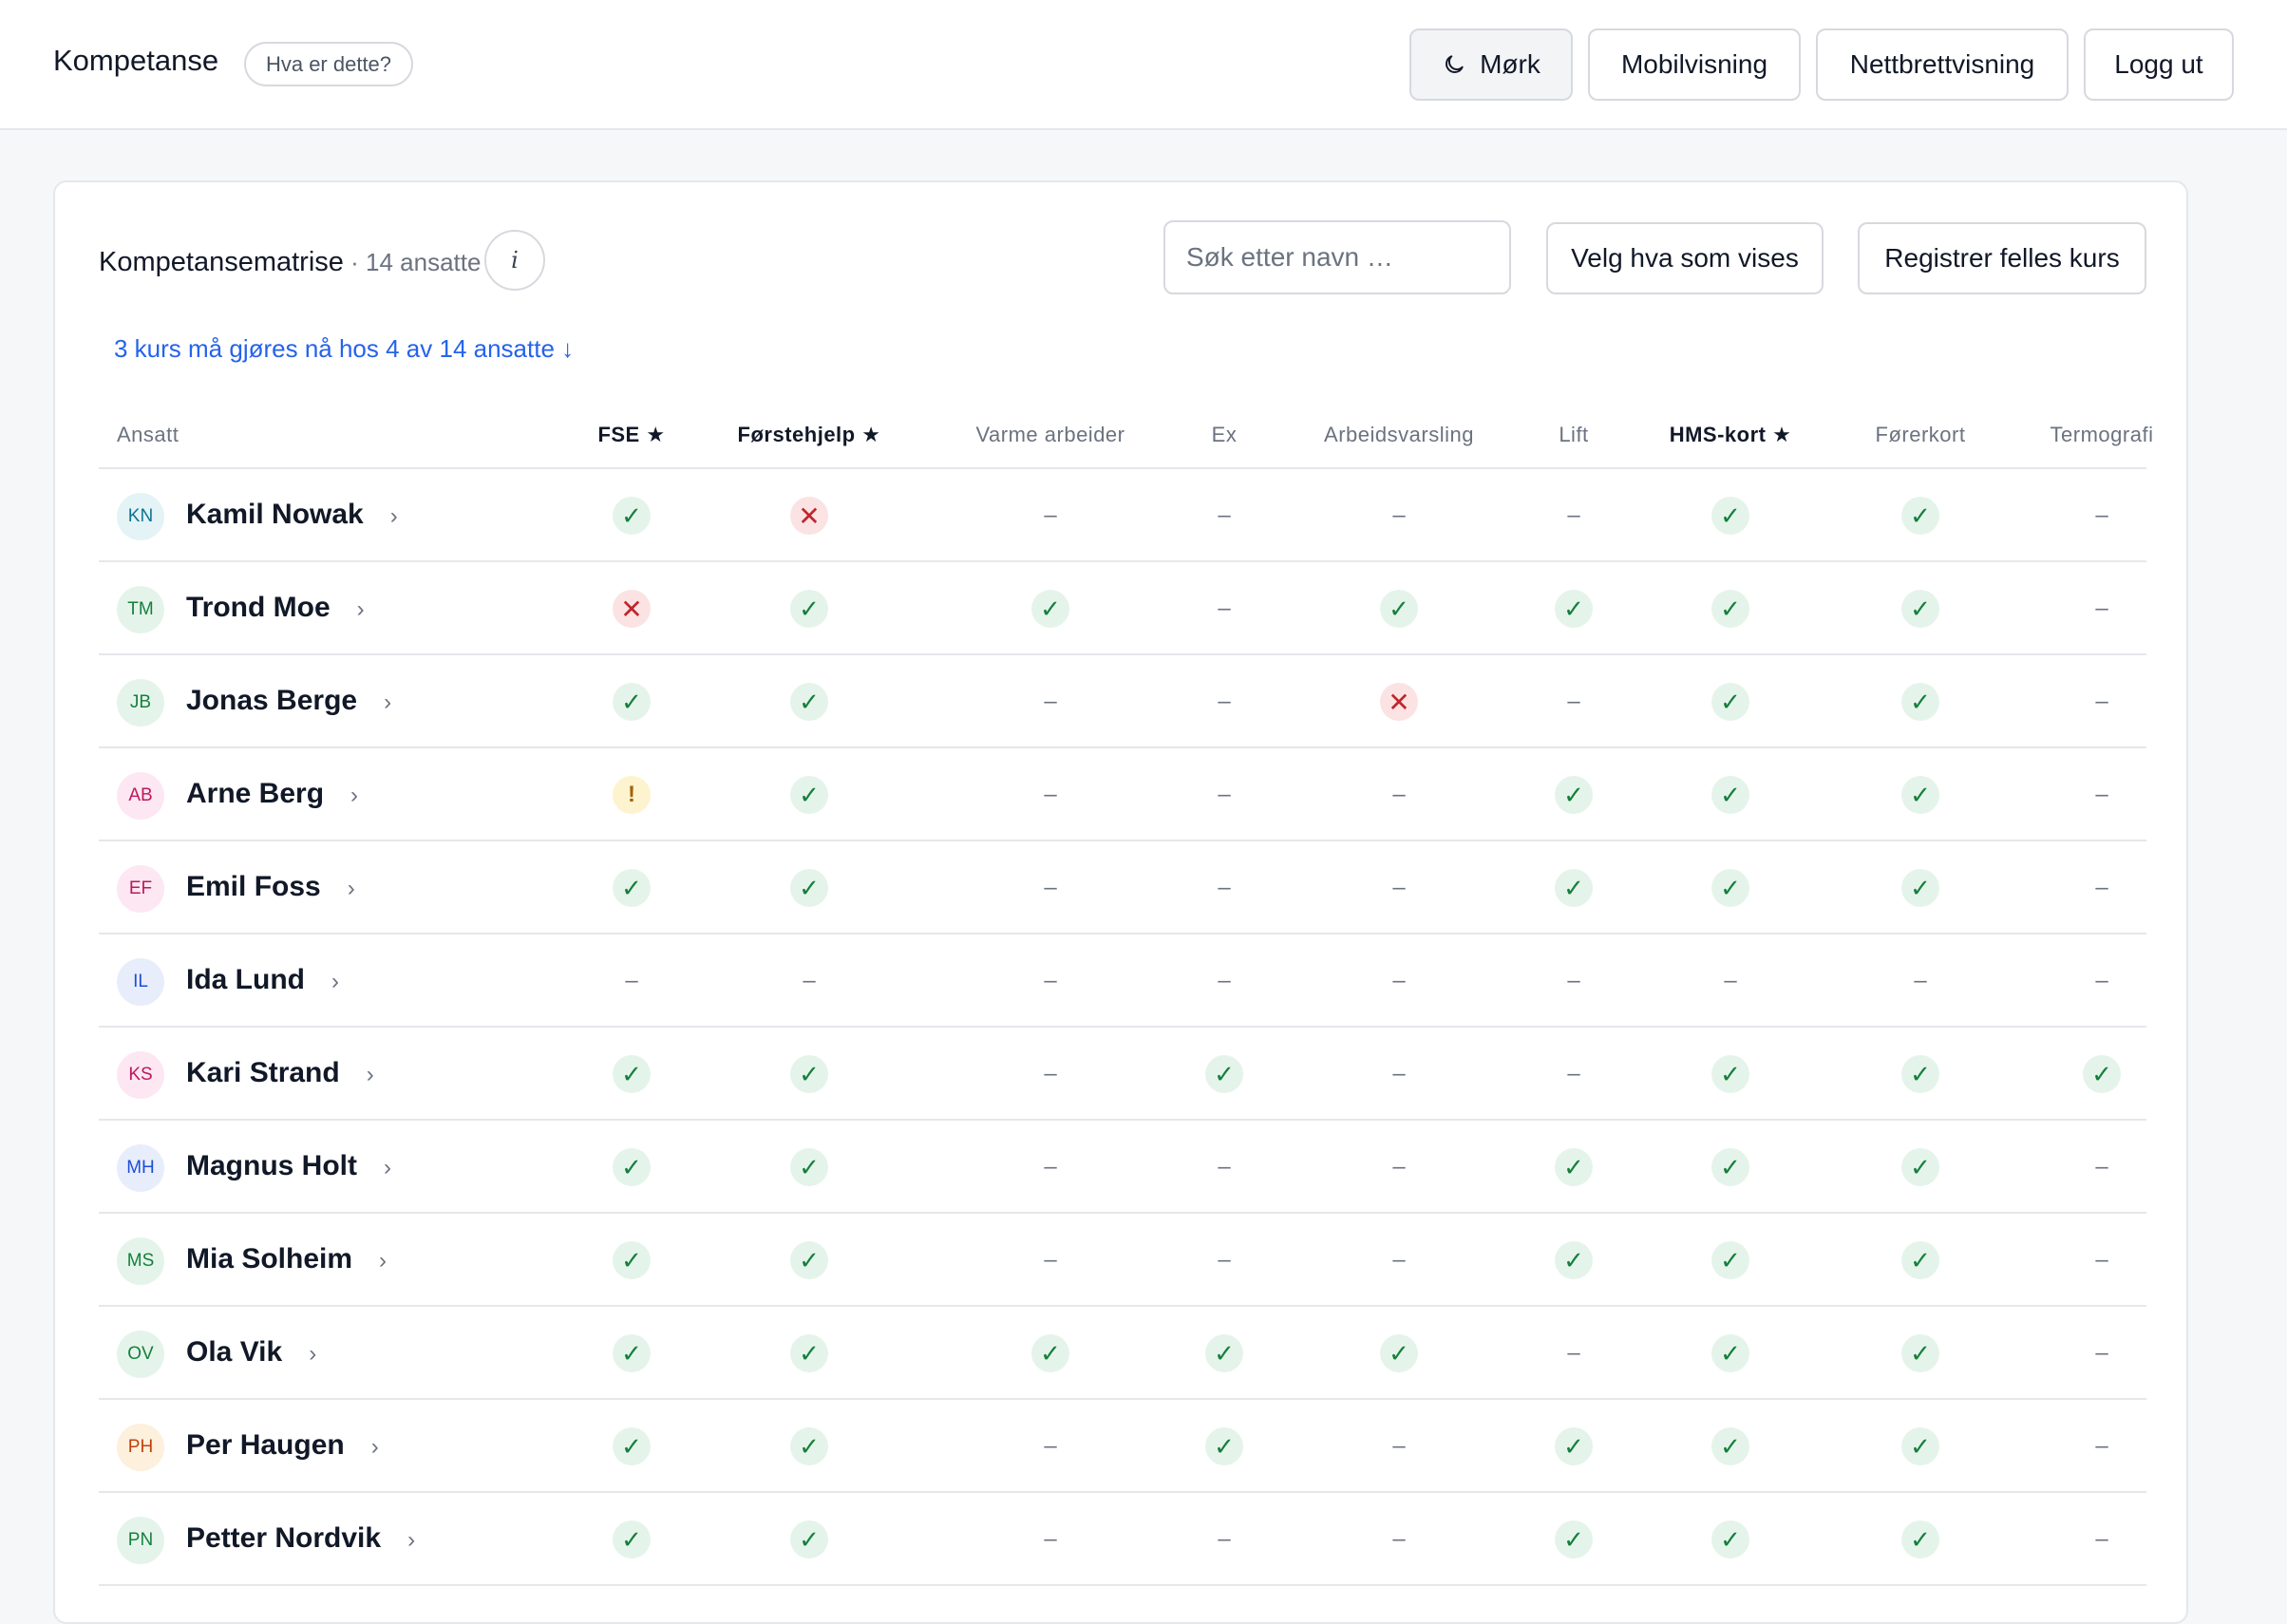 This screenshot has height=1624, width=2287. What do you see at coordinates (2159, 64) in the screenshot?
I see `logout-button: Logg ut` at bounding box center [2159, 64].